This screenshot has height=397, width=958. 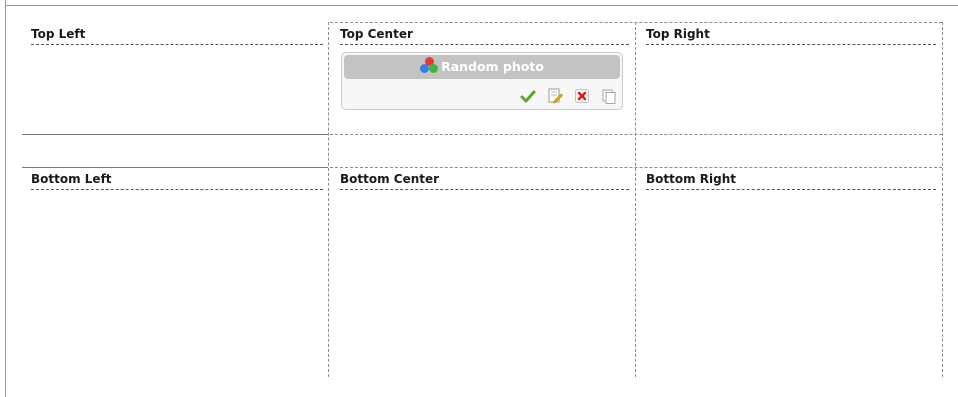 I want to click on widget-toolbar, so click(x=565, y=94).